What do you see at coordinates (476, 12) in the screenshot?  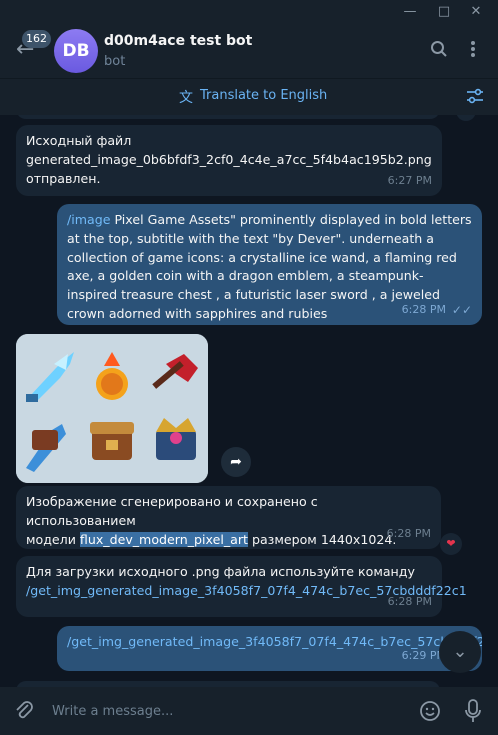 I see `close-icon: ✕` at bounding box center [476, 12].